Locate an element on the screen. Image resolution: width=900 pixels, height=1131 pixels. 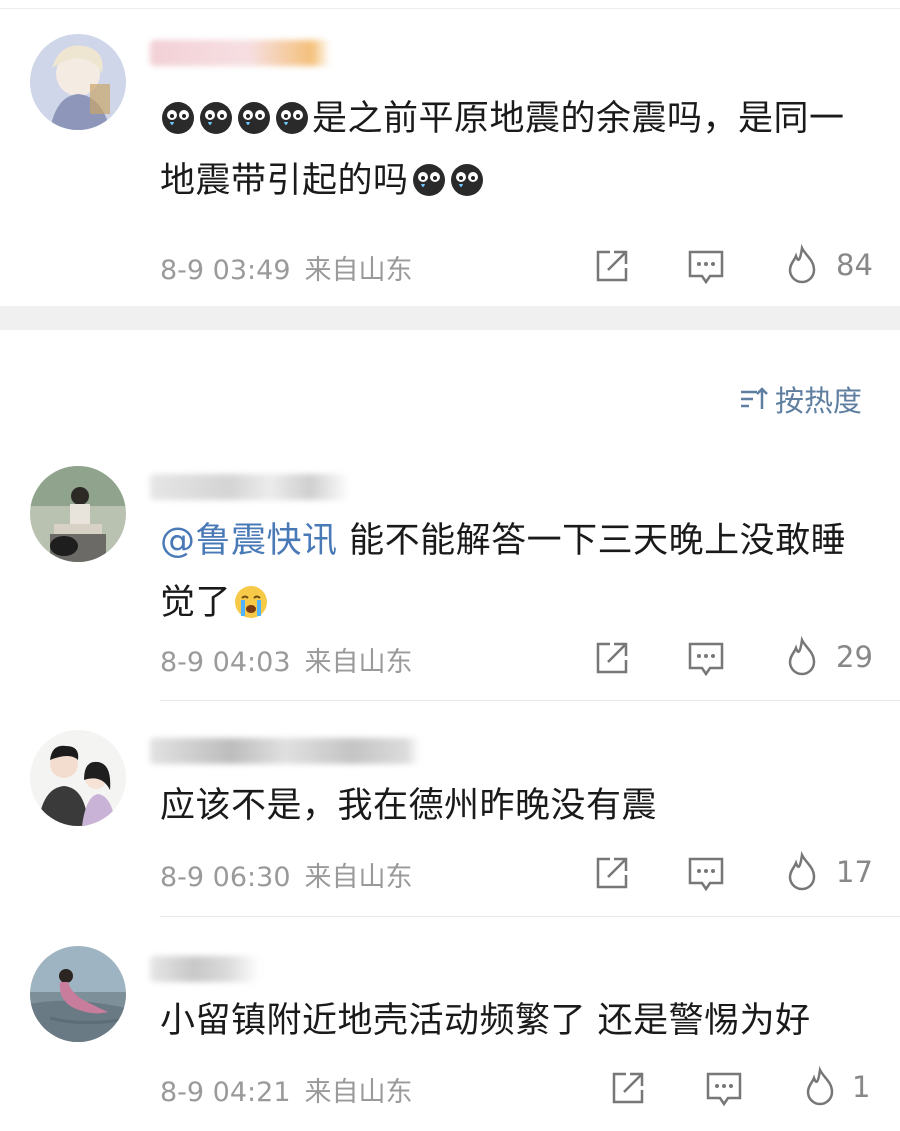
comment-date: 8-9 04:21 is located at coordinates (225, 1092).